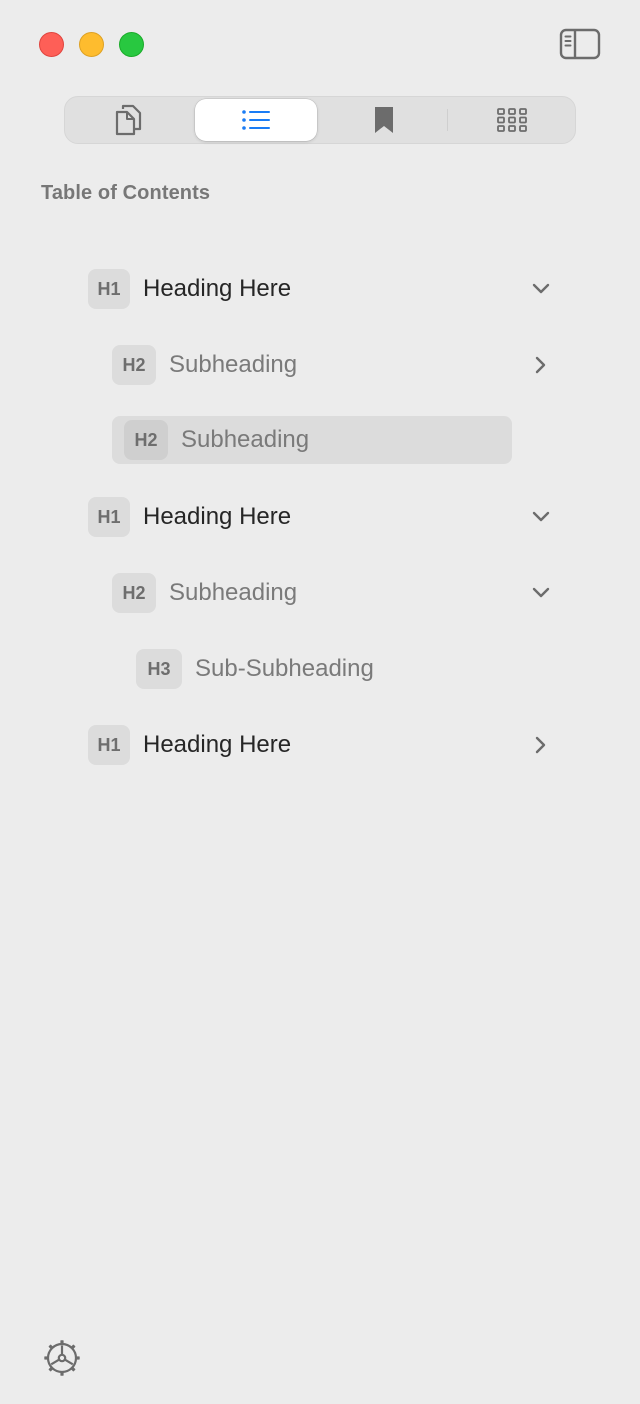 This screenshot has width=640, height=1404. I want to click on segment-thumbnails, so click(512, 120).